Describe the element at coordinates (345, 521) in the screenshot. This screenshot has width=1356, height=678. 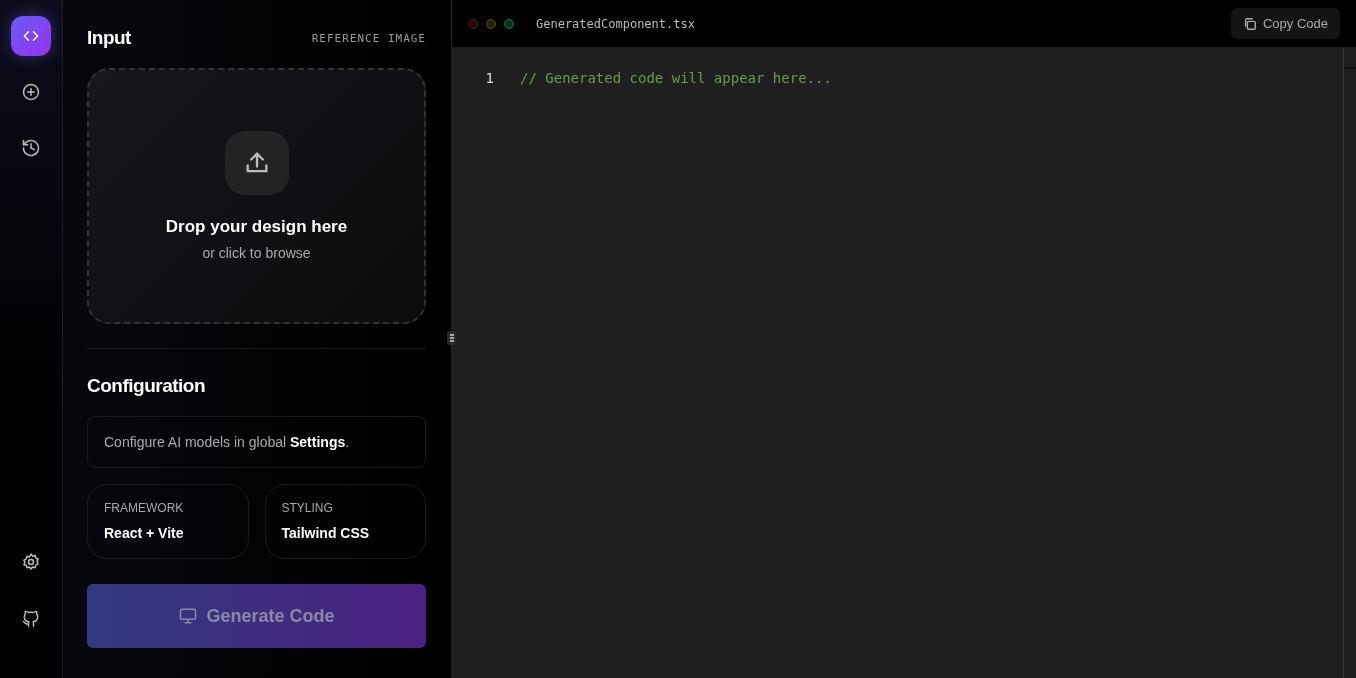
I see `option-card: STYLING Tailwind CSS` at that location.